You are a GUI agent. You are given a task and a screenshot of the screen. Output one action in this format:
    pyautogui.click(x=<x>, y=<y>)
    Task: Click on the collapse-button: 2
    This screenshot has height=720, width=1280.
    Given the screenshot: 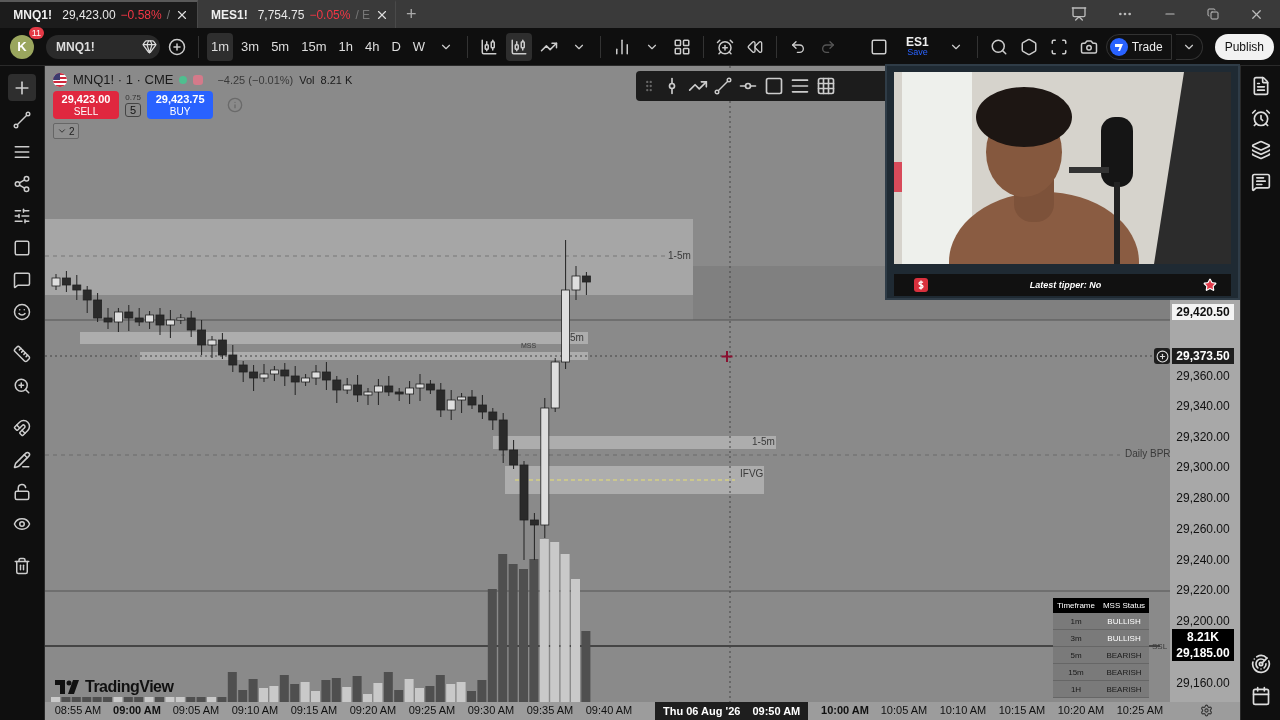 What is the action you would take?
    pyautogui.click(x=66, y=131)
    